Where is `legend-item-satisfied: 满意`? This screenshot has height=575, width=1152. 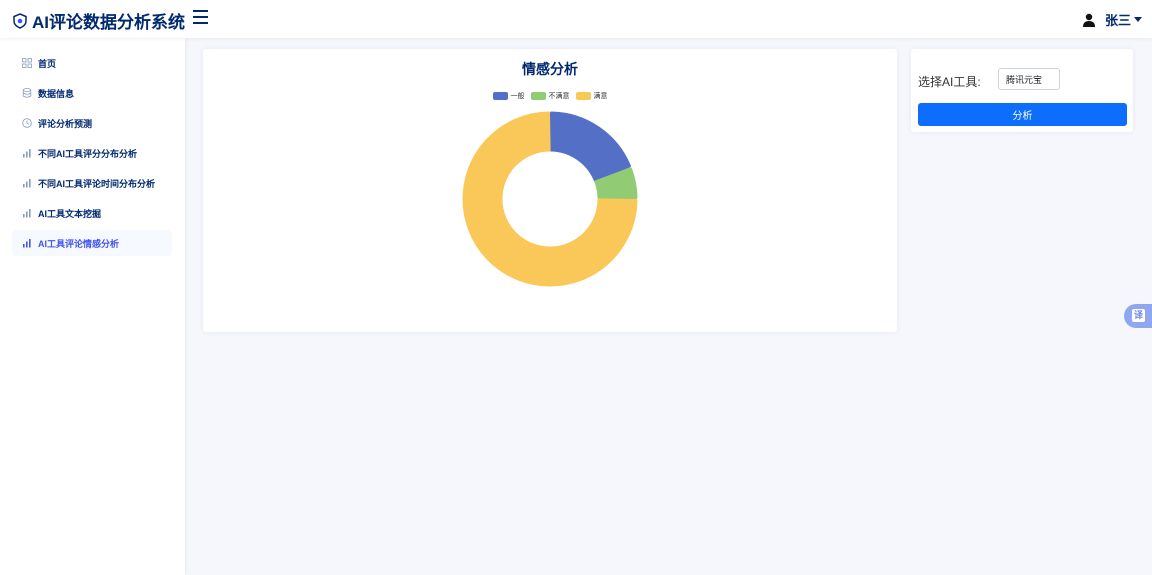 legend-item-satisfied: 满意 is located at coordinates (591, 96).